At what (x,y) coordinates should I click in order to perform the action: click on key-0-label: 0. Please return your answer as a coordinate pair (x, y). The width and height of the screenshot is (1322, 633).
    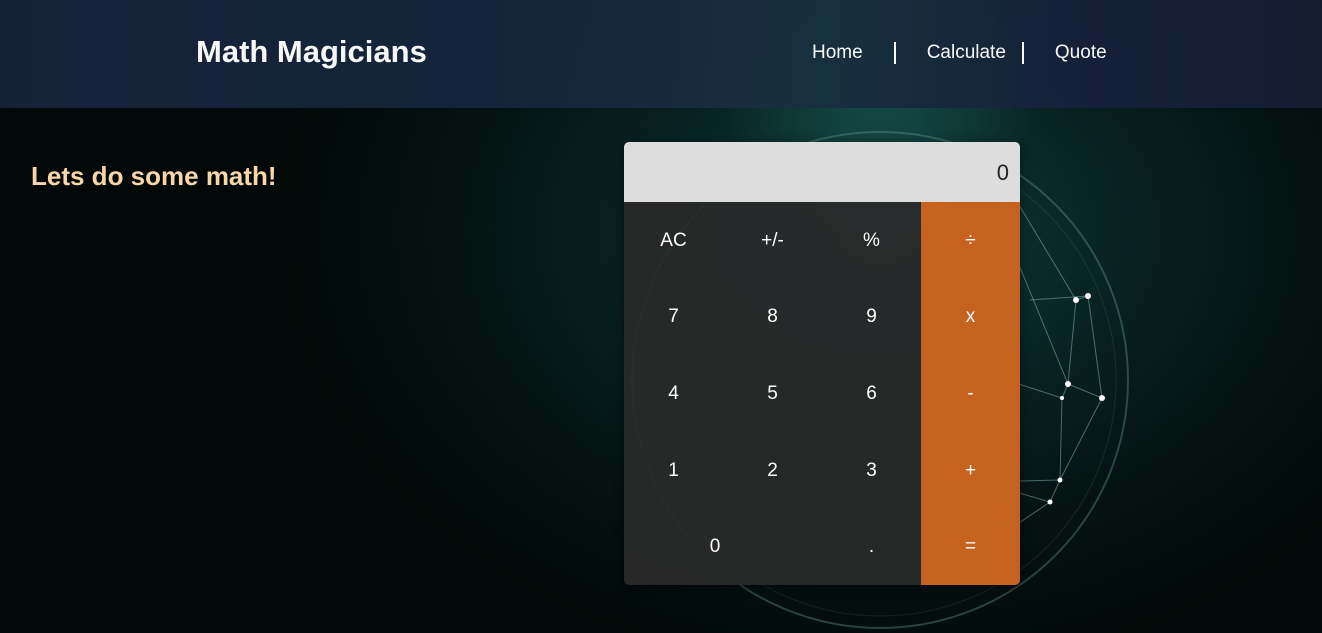
    Looking at the image, I should click on (715, 546).